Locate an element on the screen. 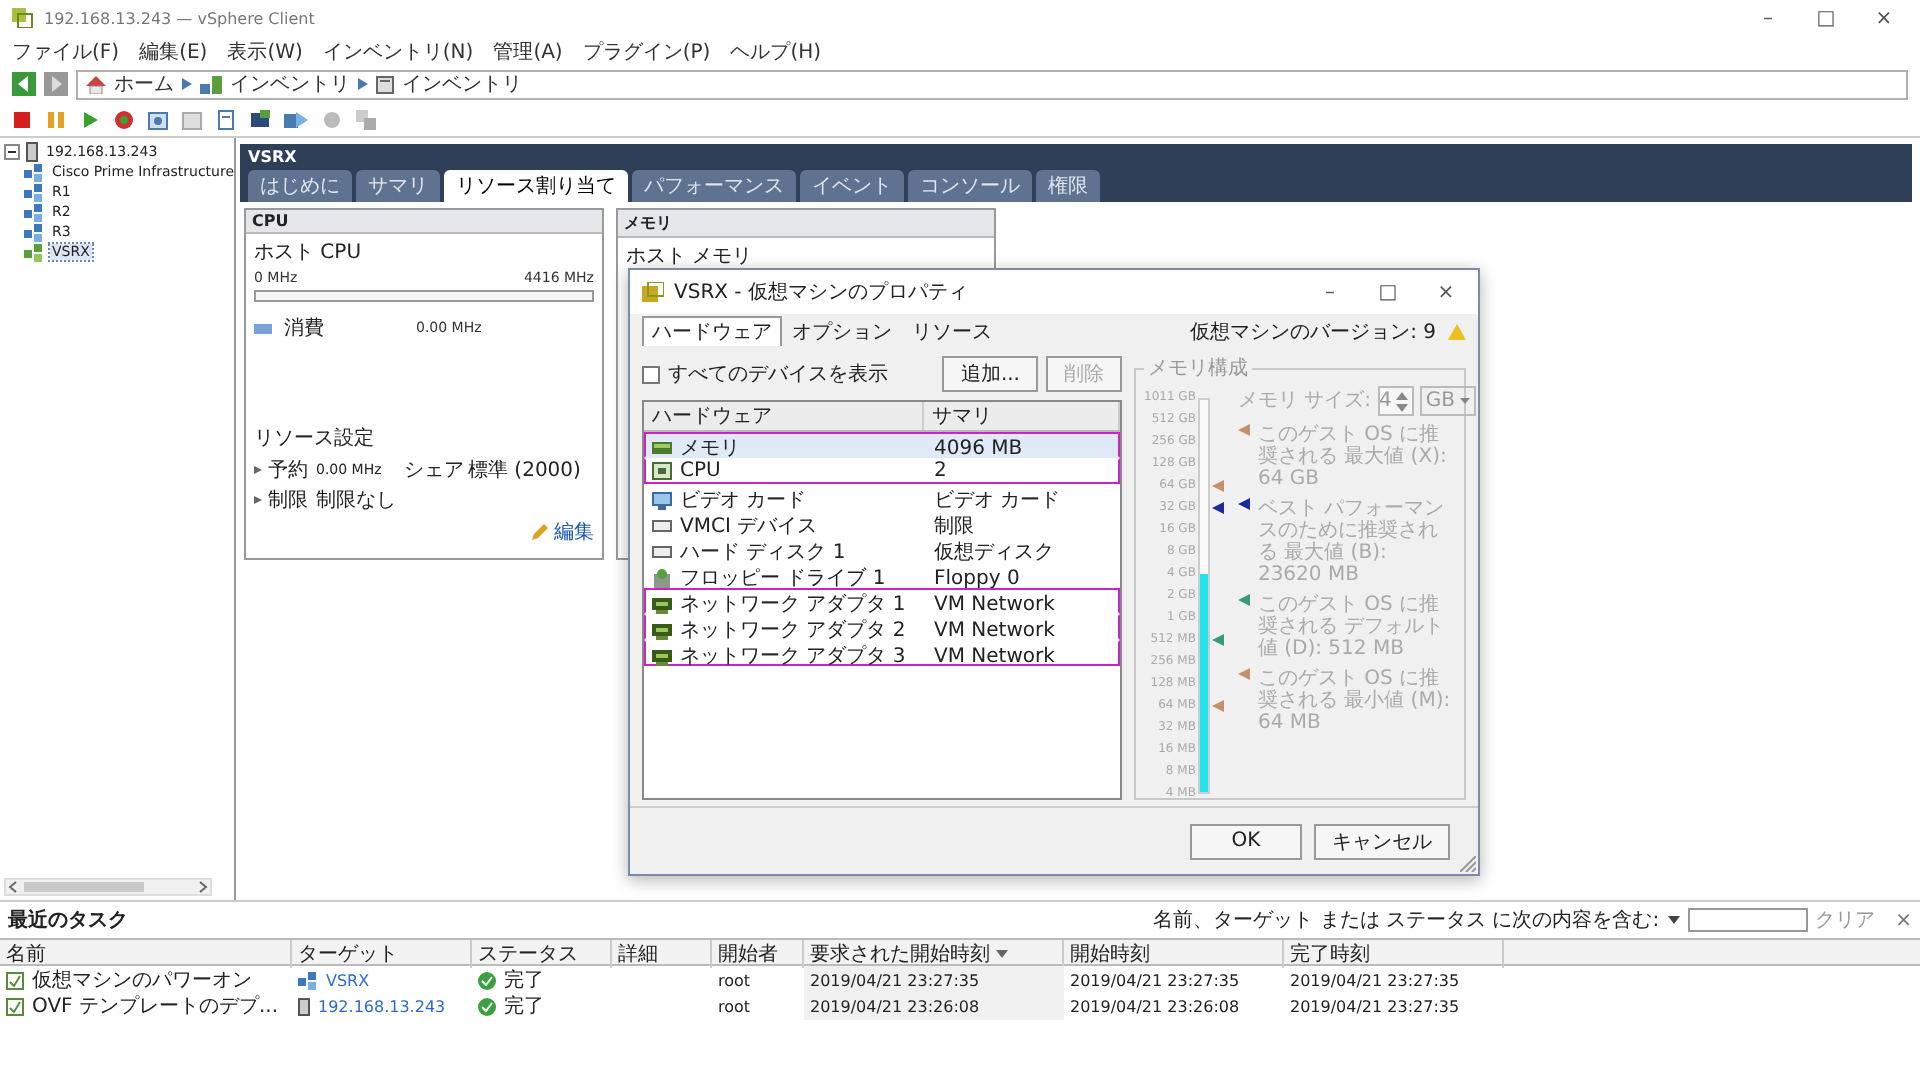  content-title: VSRX is located at coordinates (273, 157).